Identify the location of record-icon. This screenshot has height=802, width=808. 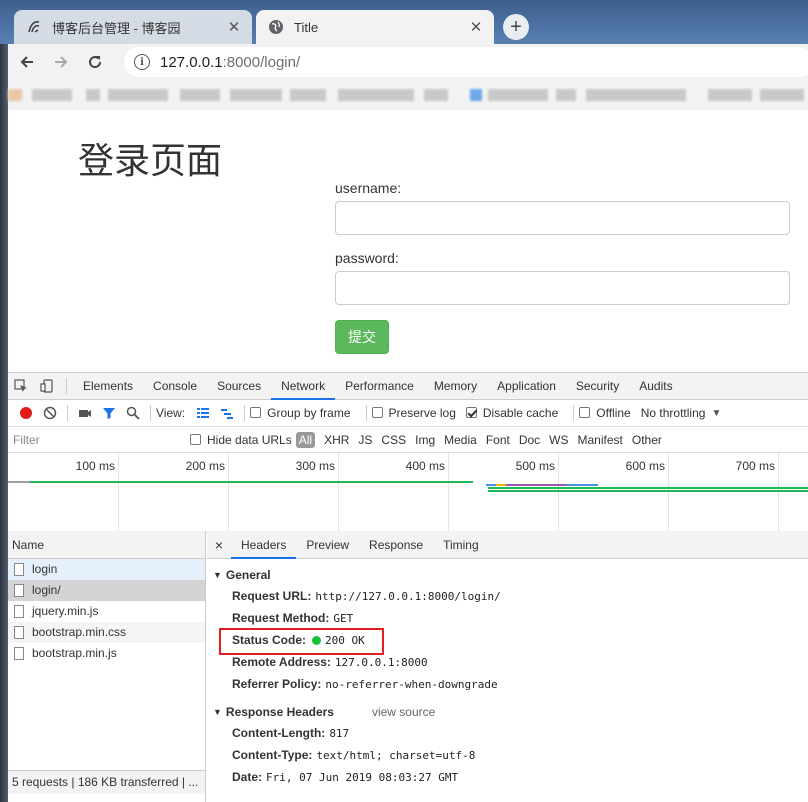
(26, 413).